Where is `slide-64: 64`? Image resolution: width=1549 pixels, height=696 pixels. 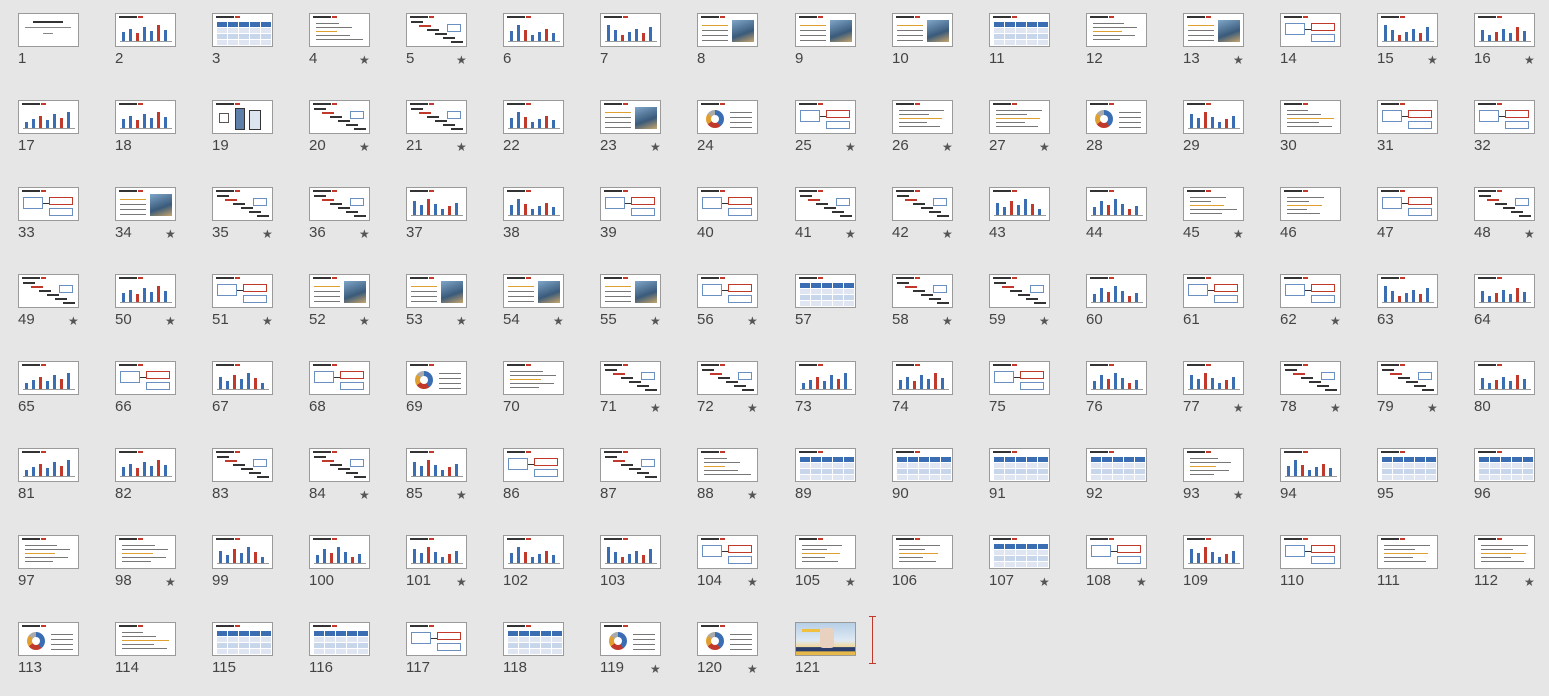 slide-64: 64 is located at coordinates (1502, 304).